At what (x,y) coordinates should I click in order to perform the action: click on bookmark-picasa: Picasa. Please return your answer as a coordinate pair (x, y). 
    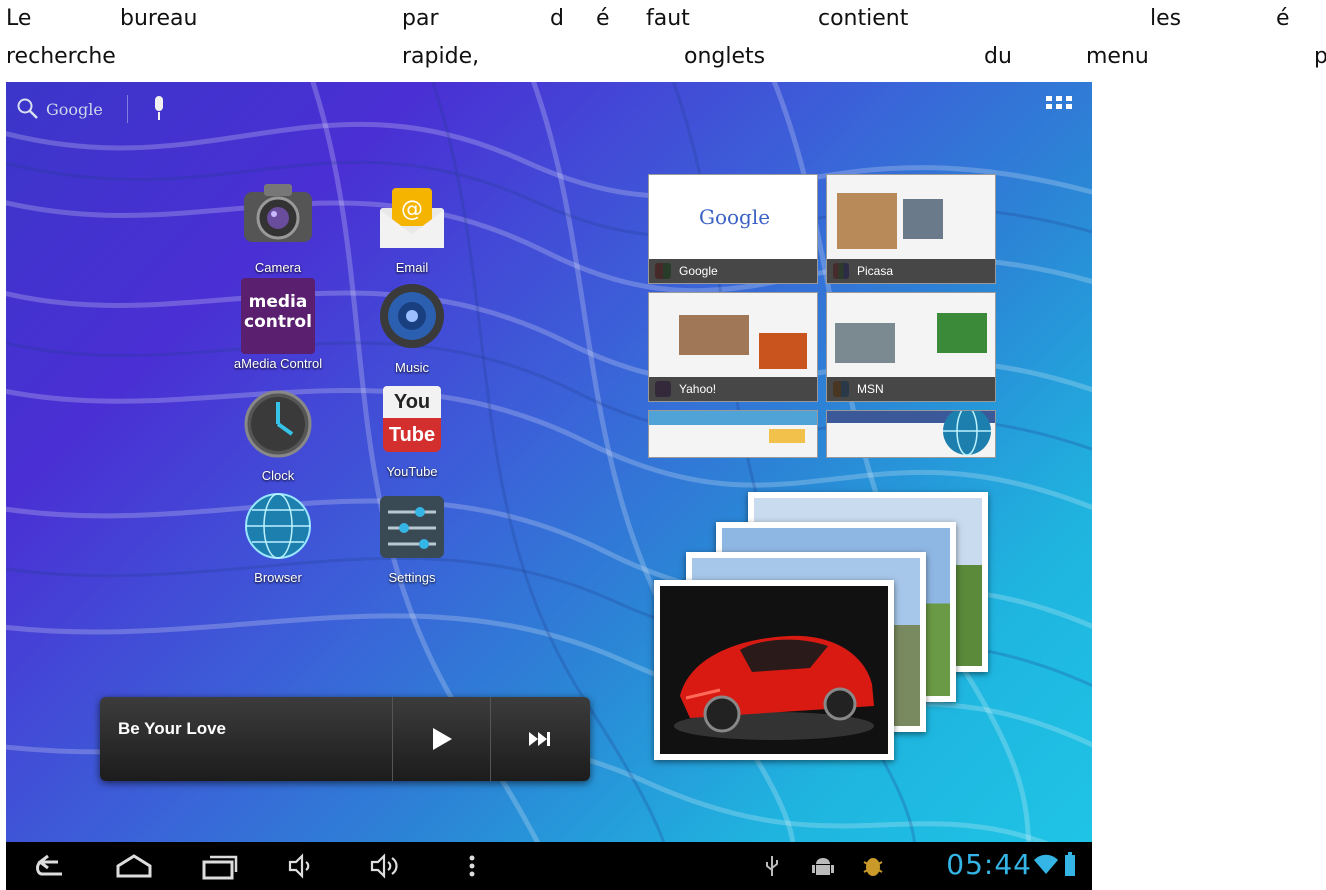
    Looking at the image, I should click on (911, 229).